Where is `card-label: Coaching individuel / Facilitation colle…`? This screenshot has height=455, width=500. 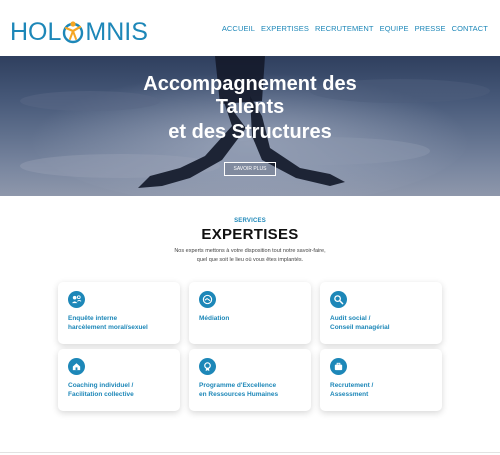 card-label: Coaching individuel / Facilitation colle… is located at coordinates (123, 390).